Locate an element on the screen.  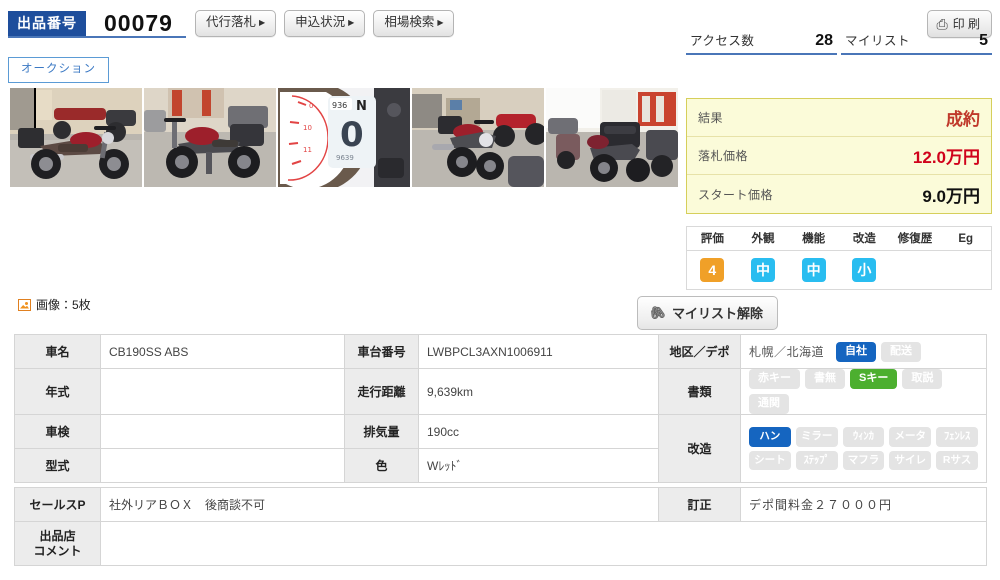
evaluation-modification-cell: 小 is located at coordinates (864, 270).